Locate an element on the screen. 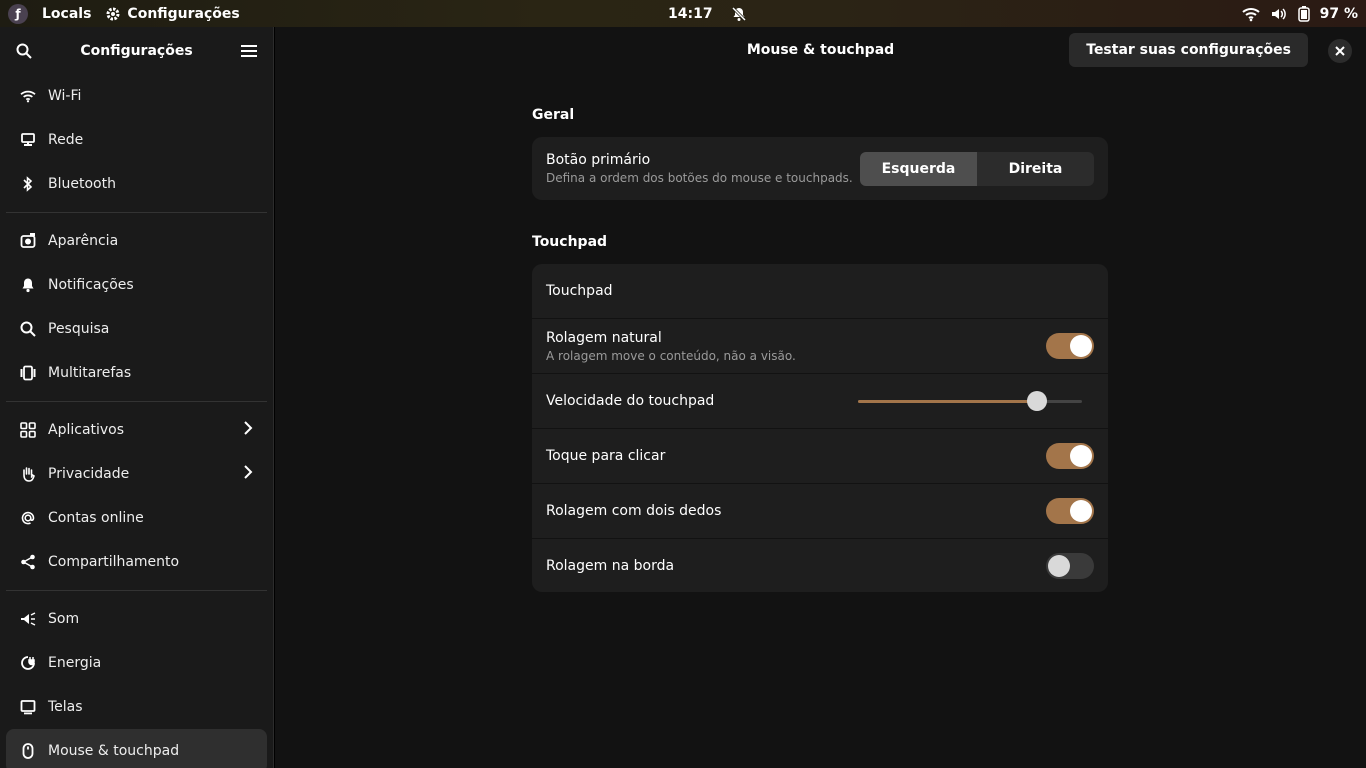 The height and width of the screenshot is (768, 1366). touchpad-label: Touchpad is located at coordinates (579, 291).